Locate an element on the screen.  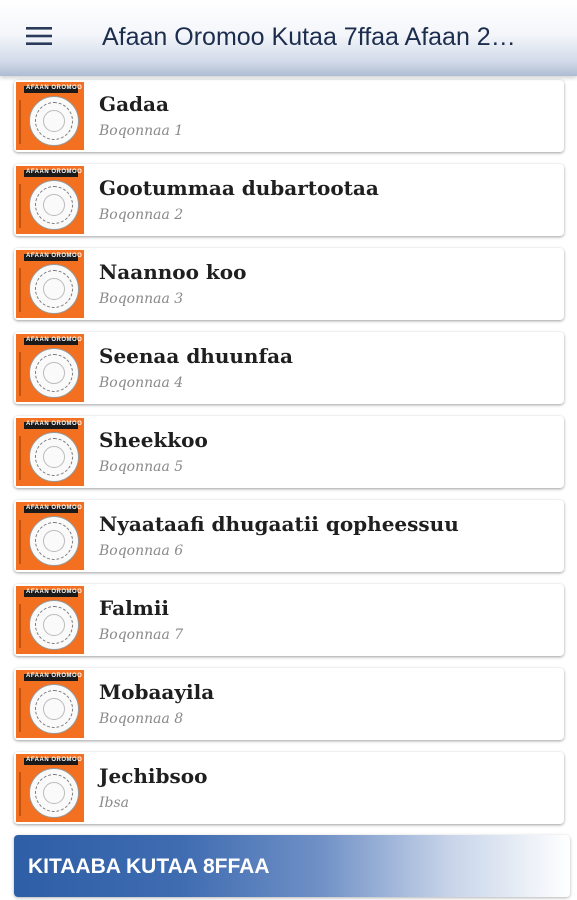
menu-button is located at coordinates (39, 36).